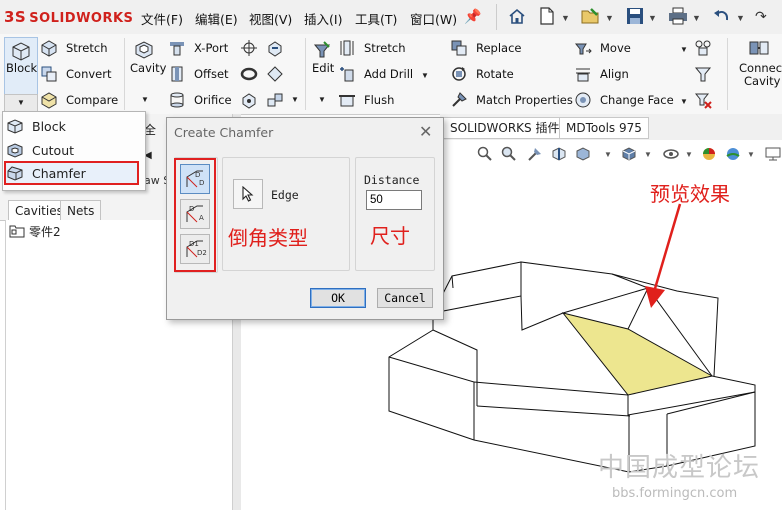 This screenshot has height=510, width=782. What do you see at coordinates (211, 74) in the screenshot?
I see `offset-label: Offset` at bounding box center [211, 74].